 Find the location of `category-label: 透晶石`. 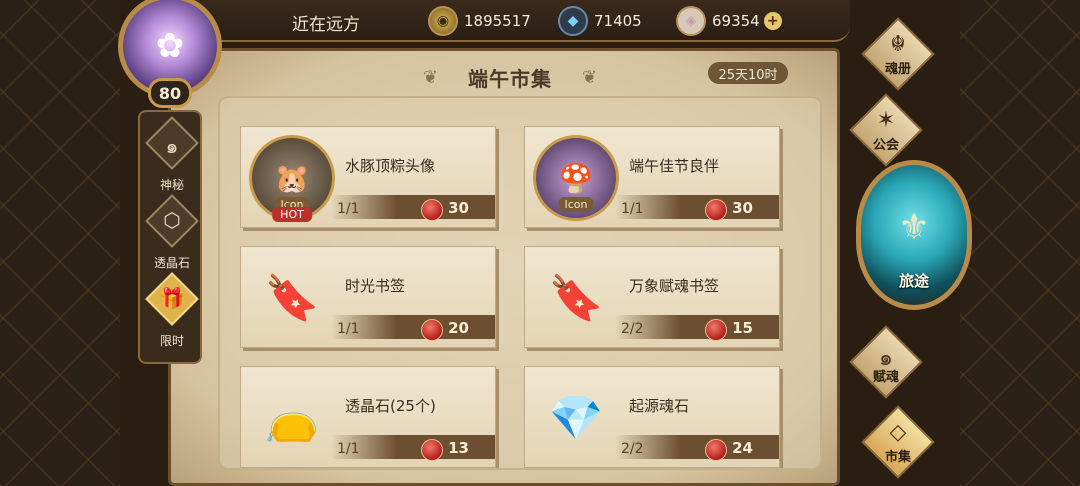

category-label: 透晶石 is located at coordinates (171, 263).